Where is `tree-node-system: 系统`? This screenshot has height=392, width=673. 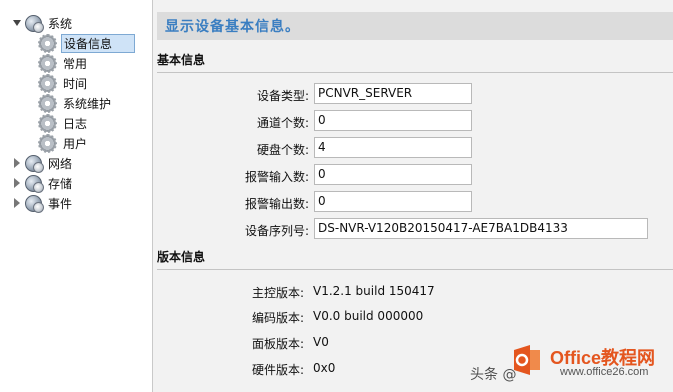 tree-node-system: 系统 is located at coordinates (43, 23).